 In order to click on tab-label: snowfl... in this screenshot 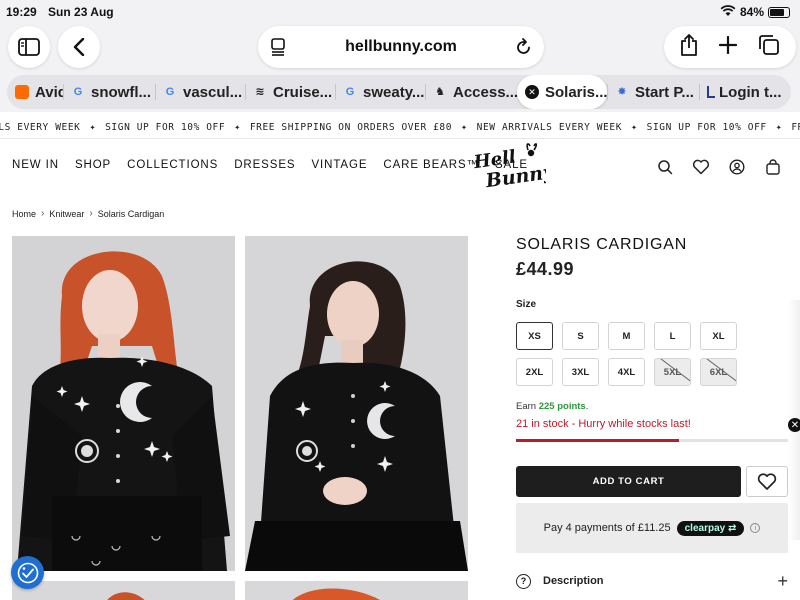, I will do `click(121, 92)`.